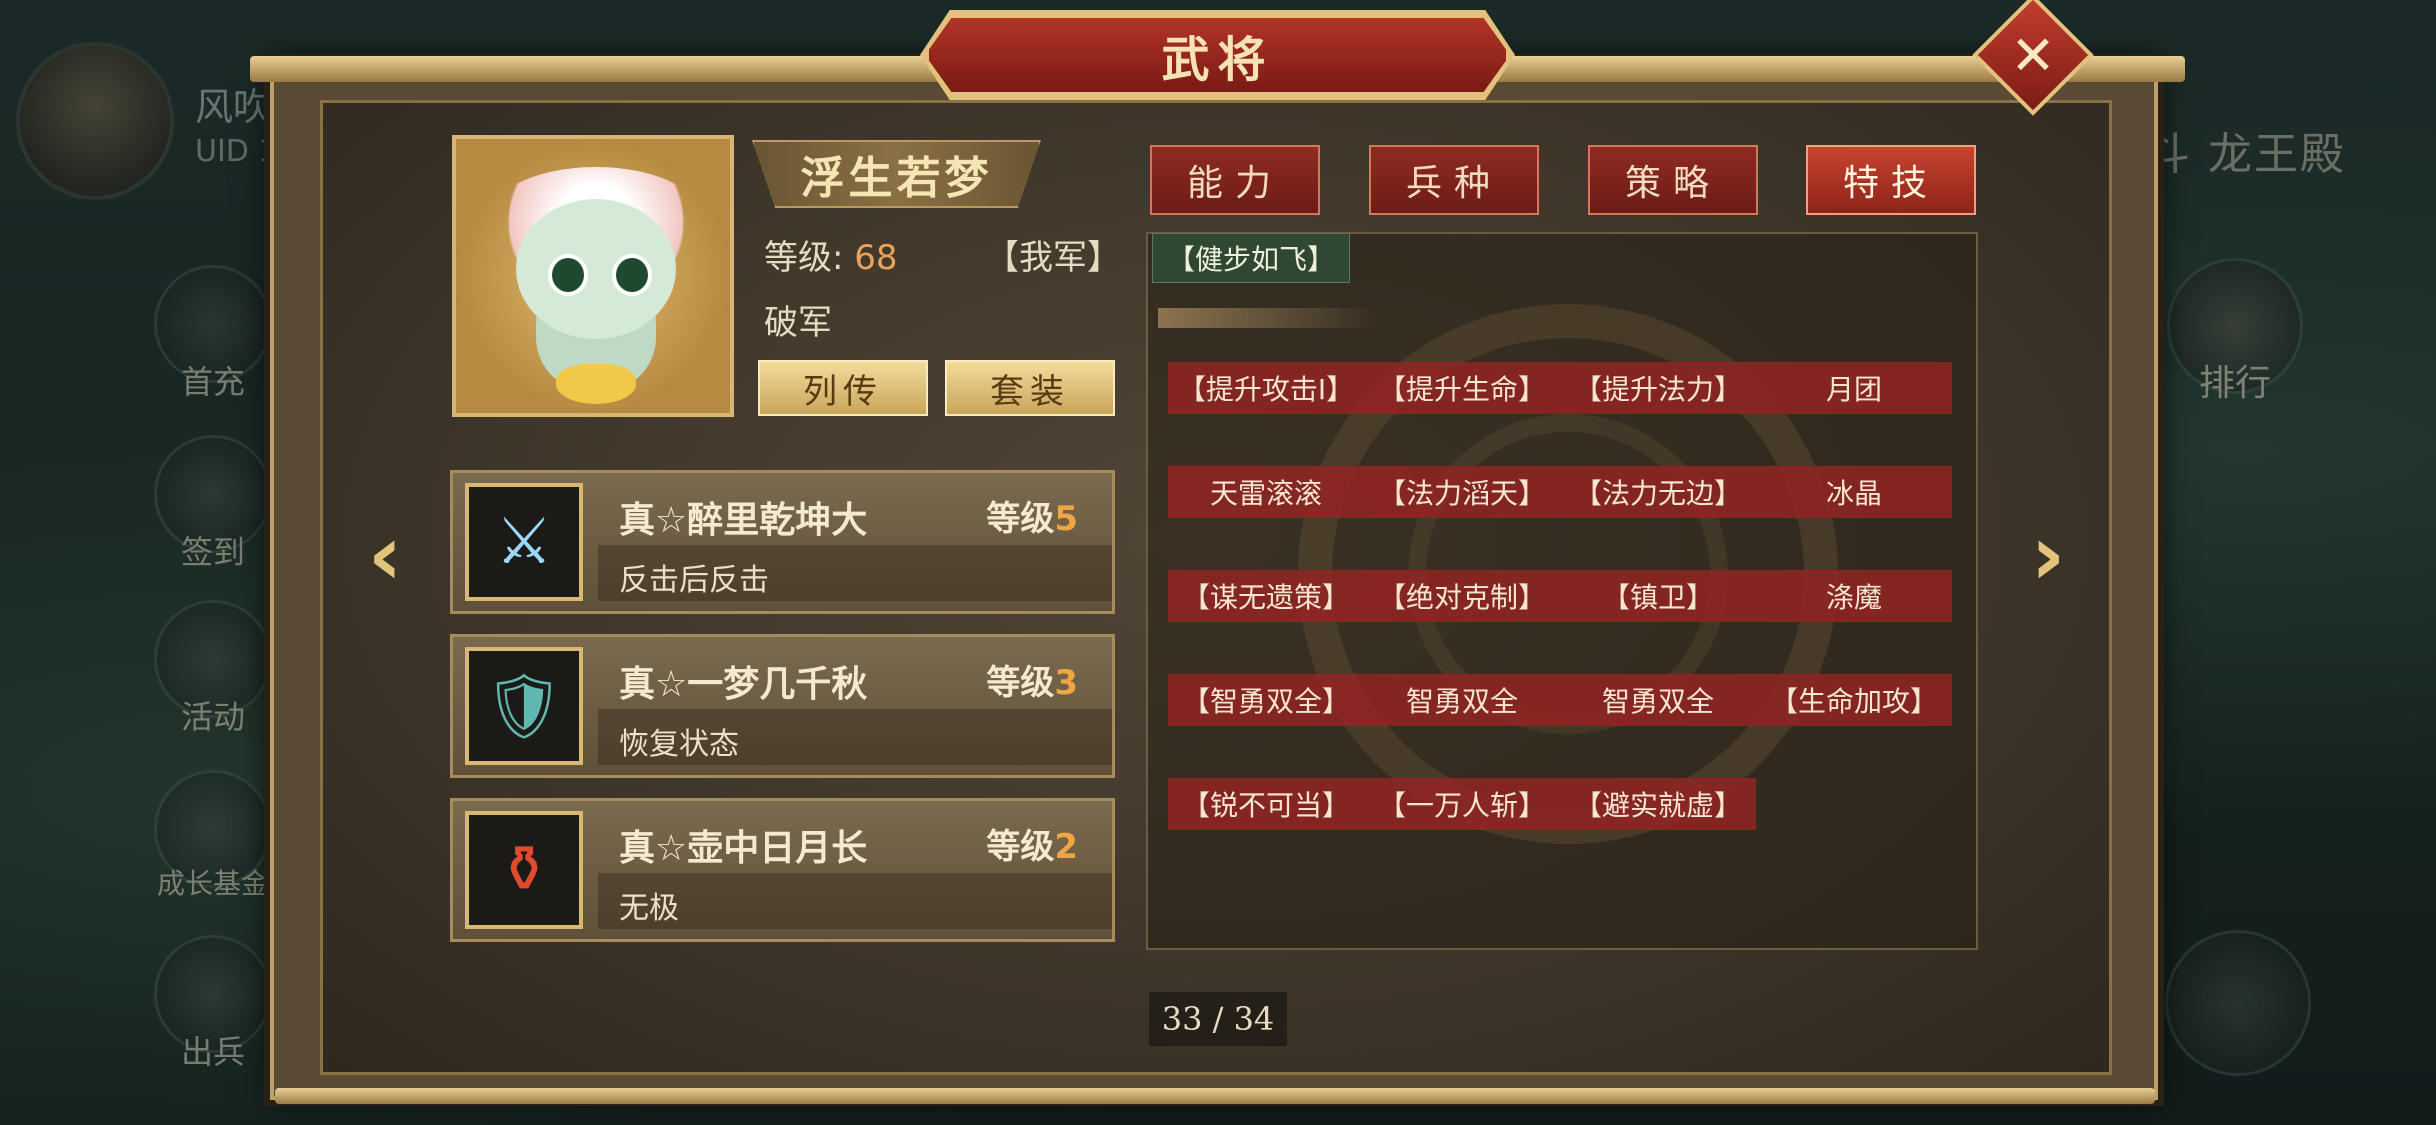 The height and width of the screenshot is (1125, 2436). What do you see at coordinates (2238, 1003) in the screenshot?
I see `menu-button` at bounding box center [2238, 1003].